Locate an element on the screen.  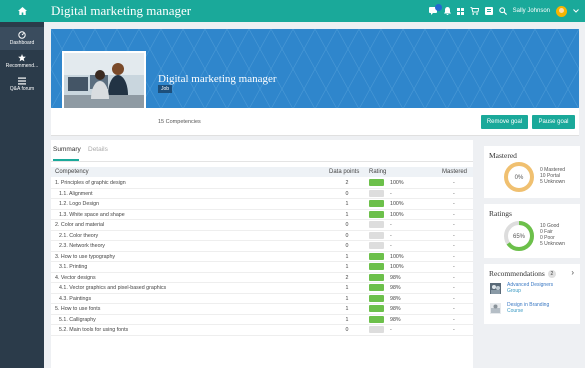
home-button is located at coordinates (22, 11).